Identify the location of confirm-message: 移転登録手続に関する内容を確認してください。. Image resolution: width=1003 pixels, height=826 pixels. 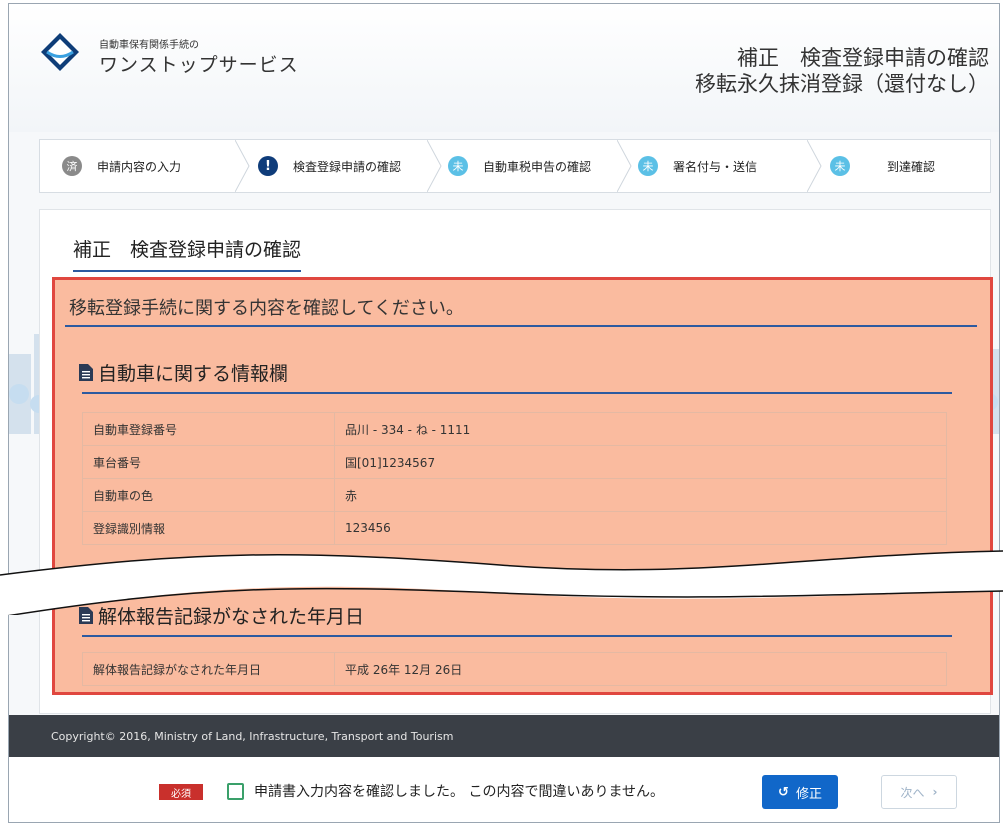
(266, 308).